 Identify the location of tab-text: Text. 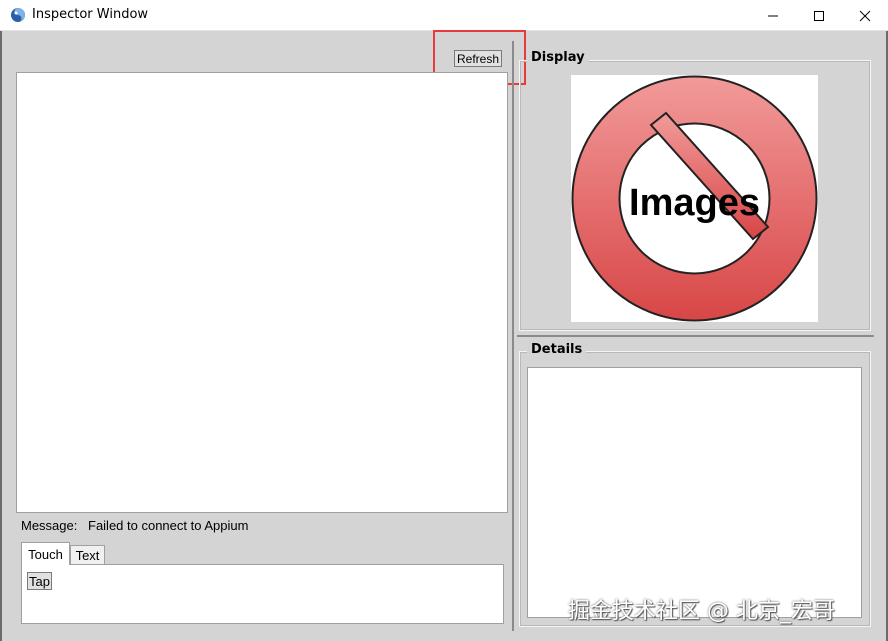
(87, 555).